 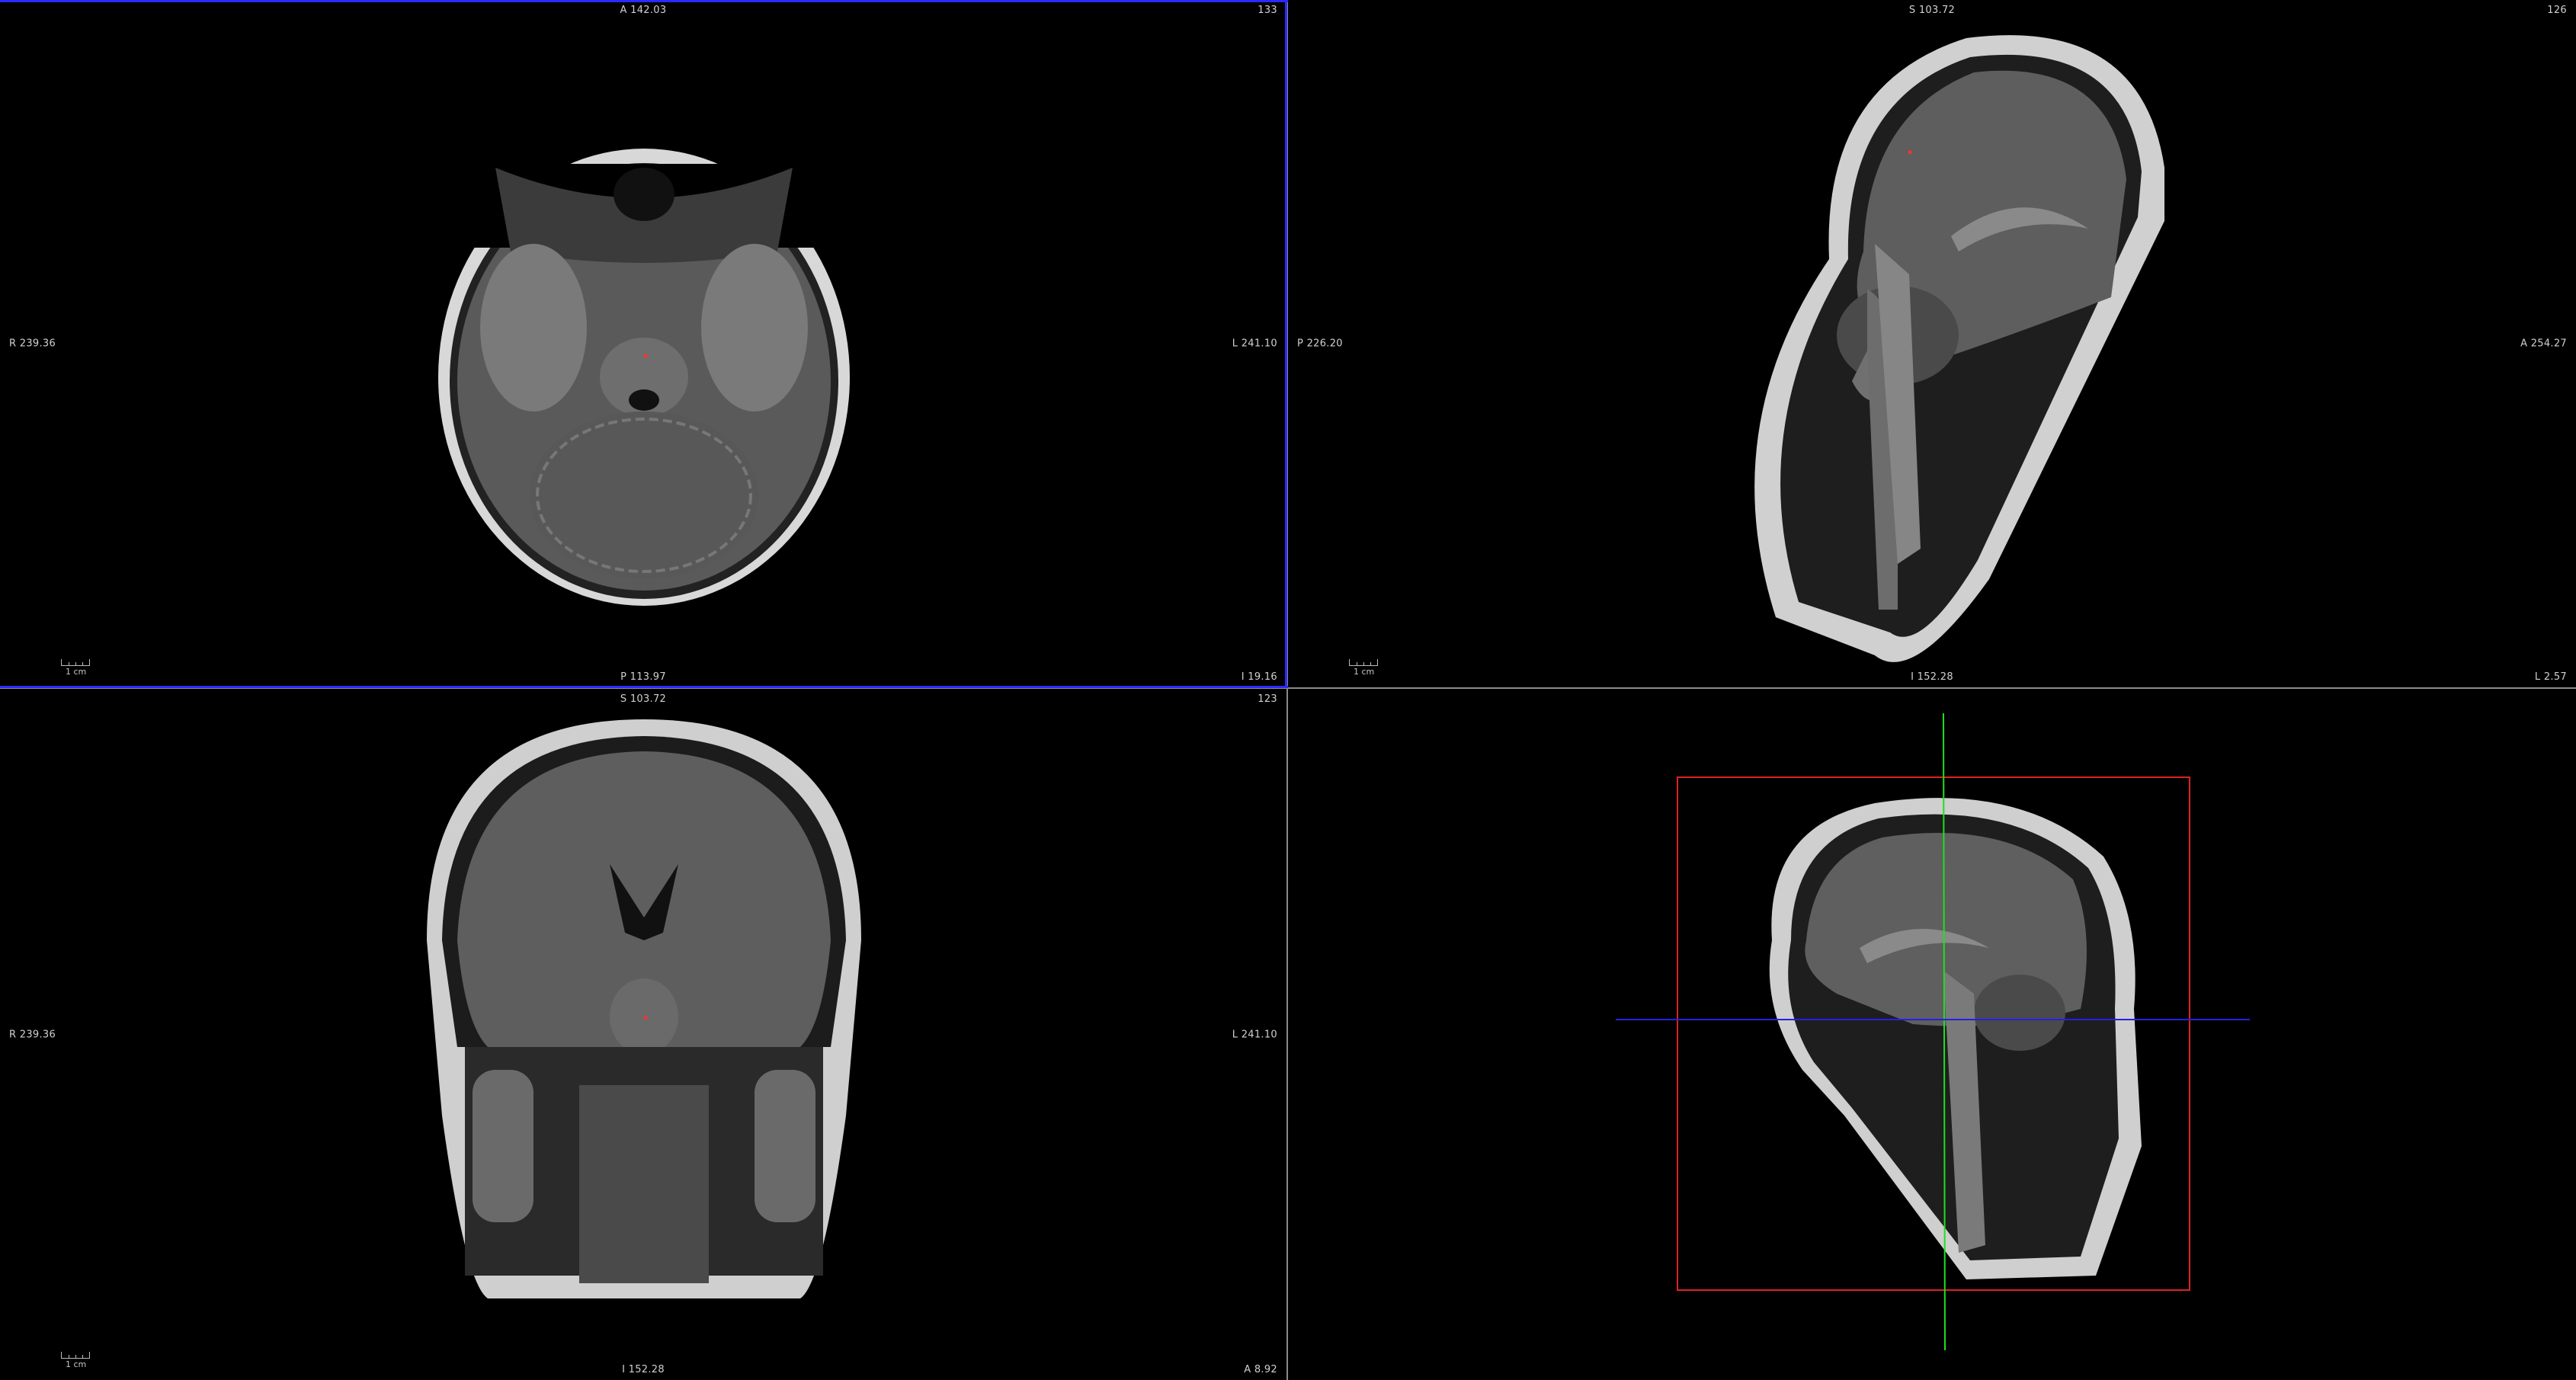 What do you see at coordinates (2543, 344) in the screenshot?
I see `orientation-label-right: A 254.27` at bounding box center [2543, 344].